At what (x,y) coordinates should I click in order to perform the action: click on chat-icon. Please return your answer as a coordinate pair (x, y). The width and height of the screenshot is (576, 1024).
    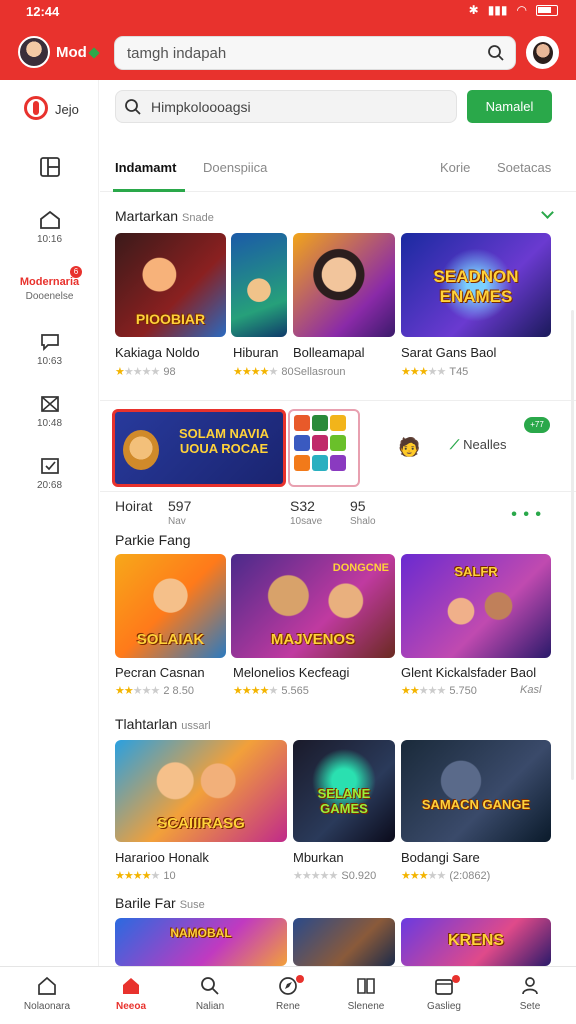
    Looking at the image, I should click on (49, 343).